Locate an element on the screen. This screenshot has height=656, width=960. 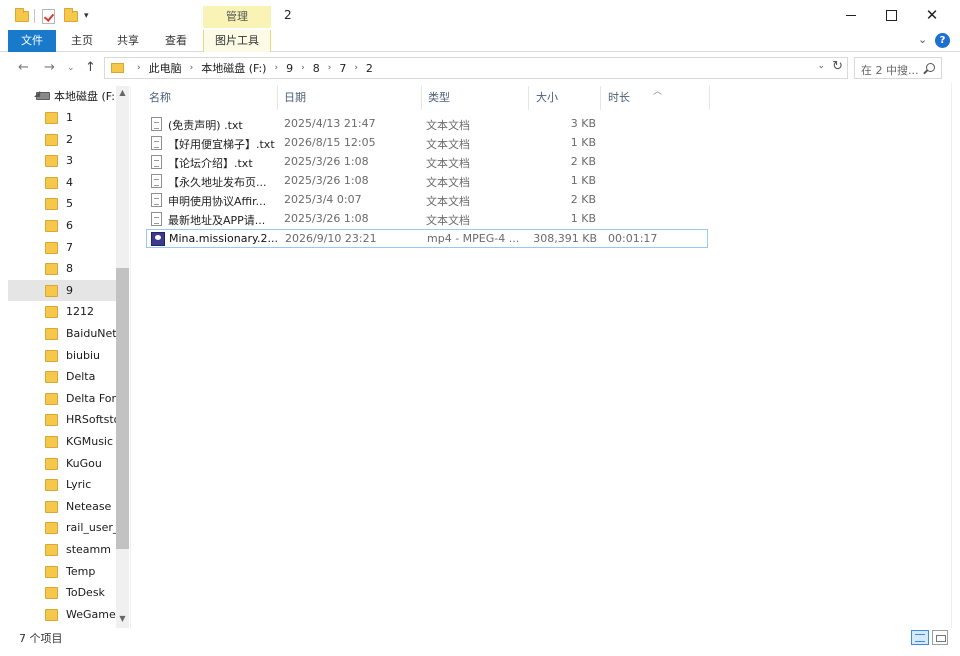
file-row: 【论坛介绍】.txt 2025/3/26 1:08 文本文档 2 KB is located at coordinates (427, 162).